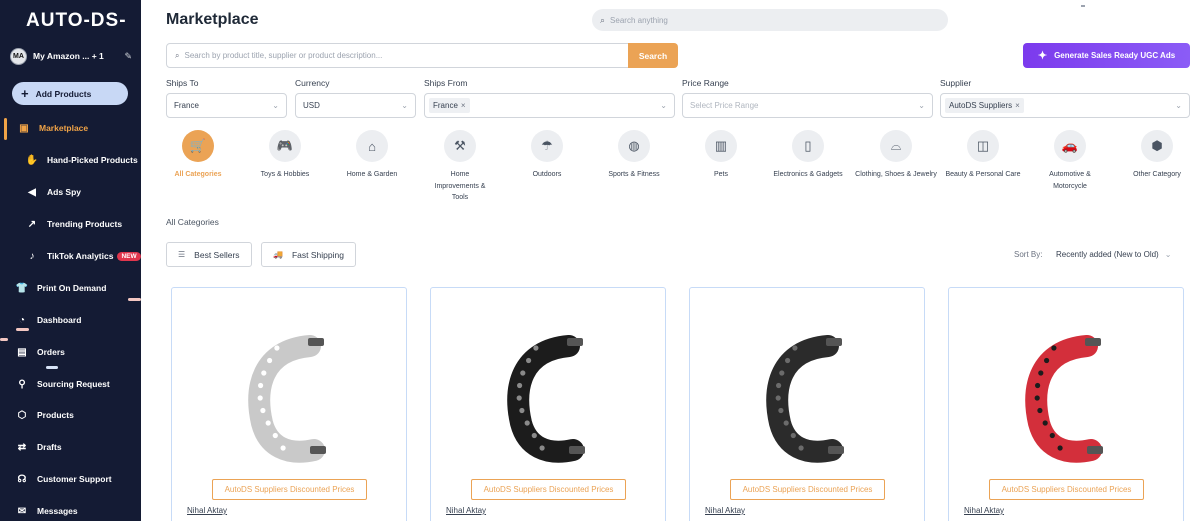 This screenshot has height=521, width=1200. What do you see at coordinates (1113, 254) in the screenshot?
I see `sort-select: Recently added (New to Old) ⌄` at bounding box center [1113, 254].